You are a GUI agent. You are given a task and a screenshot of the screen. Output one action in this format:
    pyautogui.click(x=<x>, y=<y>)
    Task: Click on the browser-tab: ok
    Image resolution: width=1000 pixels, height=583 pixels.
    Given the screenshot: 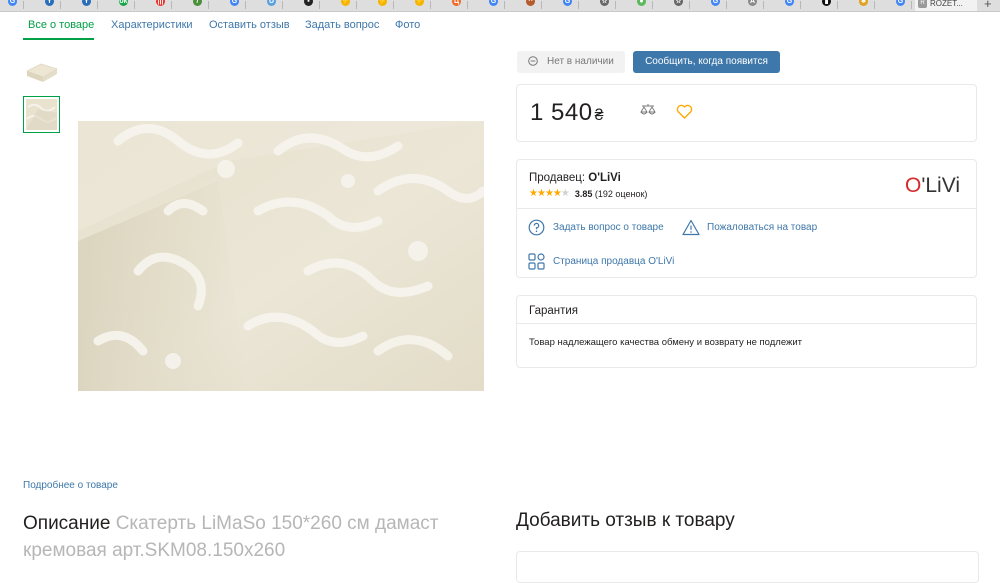 What is the action you would take?
    pyautogui.click(x=123, y=5)
    